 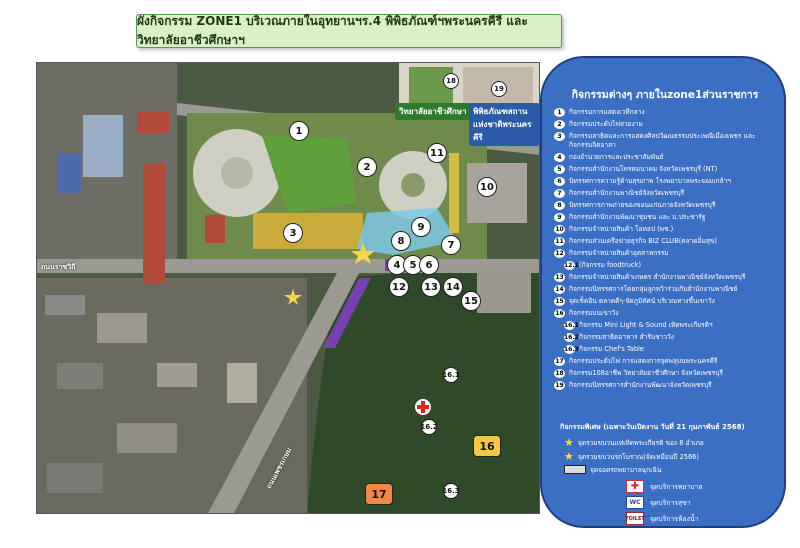 I want to click on legend-item-text: กิจกรรม Chef's Table, so click(x=611, y=349).